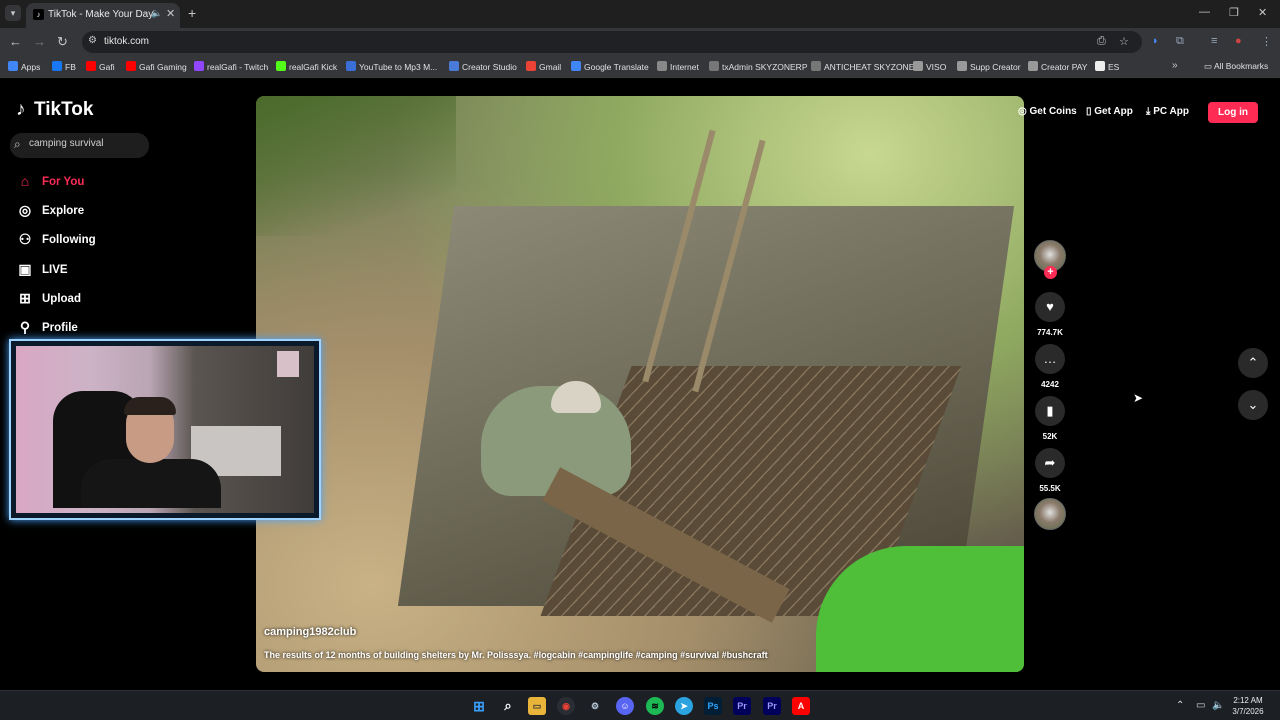 The width and height of the screenshot is (1280, 720). I want to click on restore-icon: ❐, so click(1234, 12).